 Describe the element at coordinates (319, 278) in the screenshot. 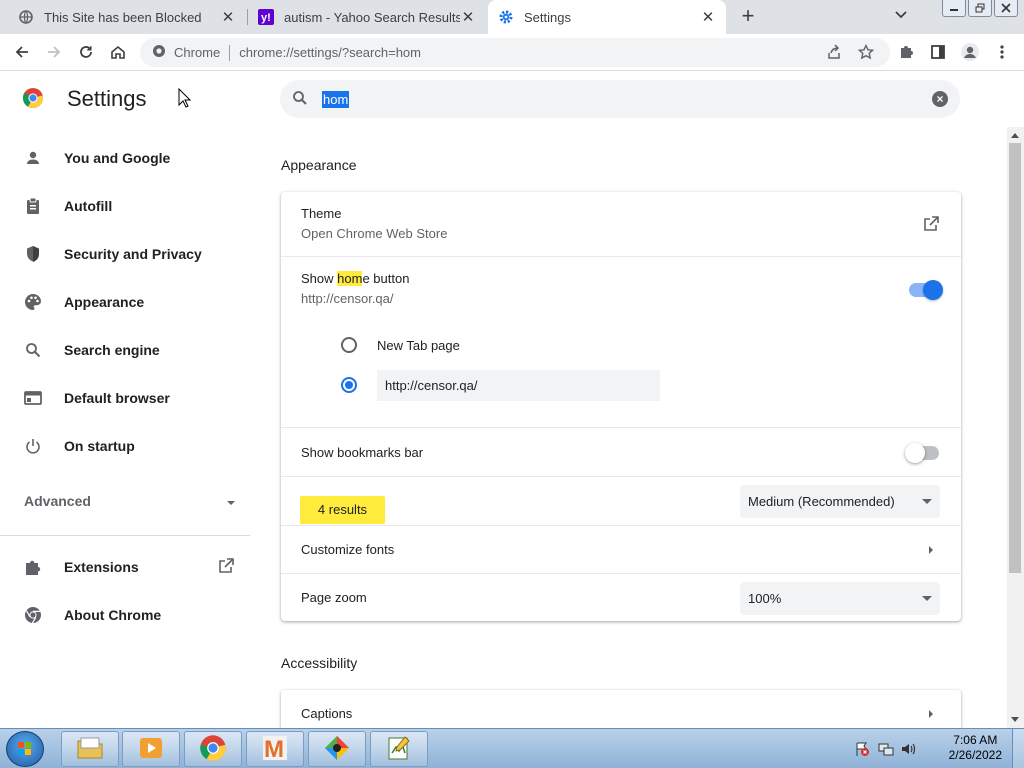

I see `home-label-prefix: Show` at that location.